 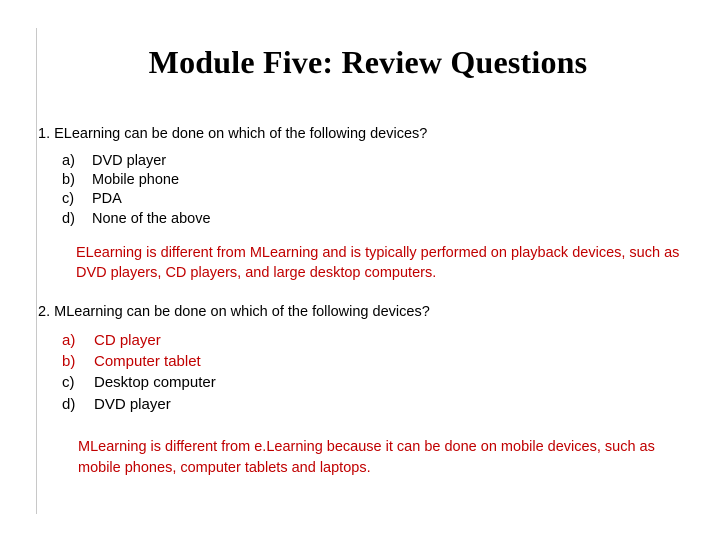 I want to click on list-item: c) PDA, so click(x=380, y=199).